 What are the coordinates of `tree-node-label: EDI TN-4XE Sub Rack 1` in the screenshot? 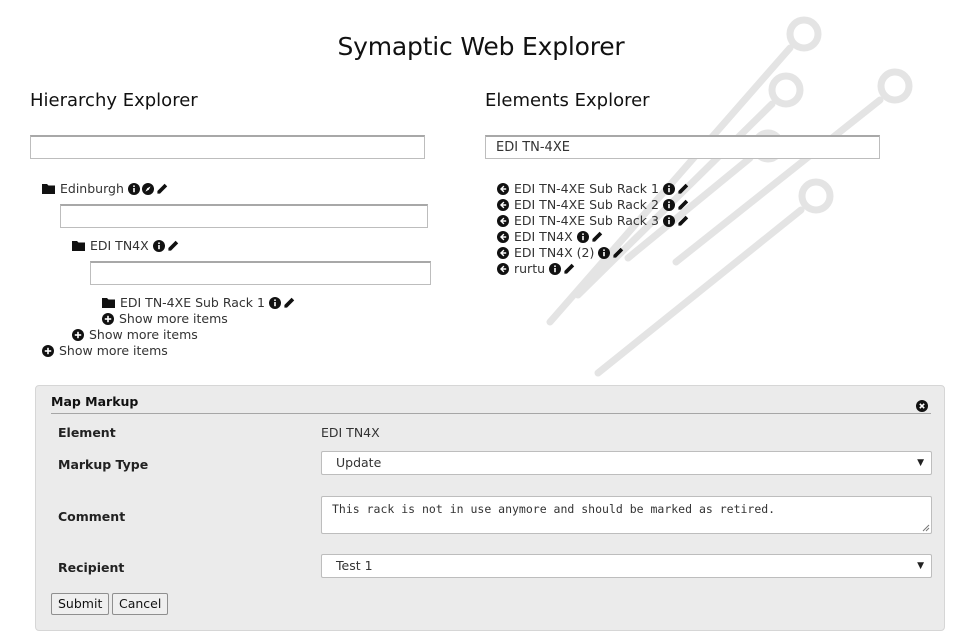 It's located at (192, 302).